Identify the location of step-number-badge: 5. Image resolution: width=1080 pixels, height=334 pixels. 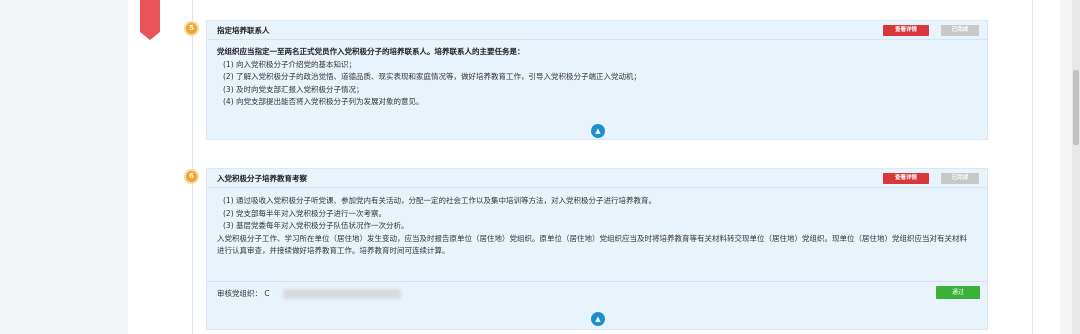
(191, 28).